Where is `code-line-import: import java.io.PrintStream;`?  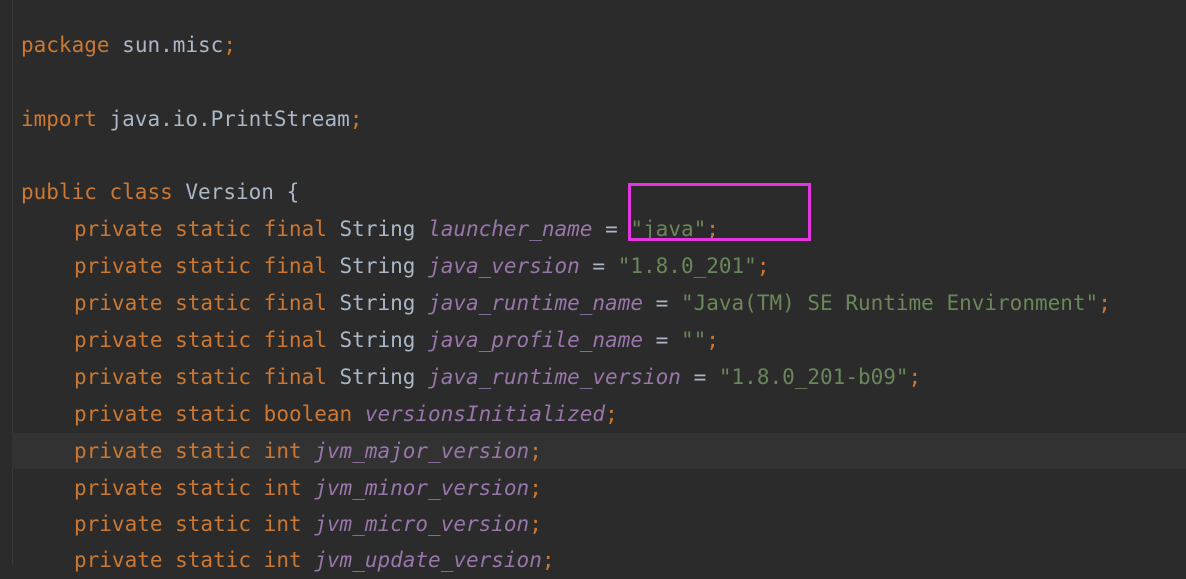 code-line-import: import java.io.PrintStream; is located at coordinates (191, 119).